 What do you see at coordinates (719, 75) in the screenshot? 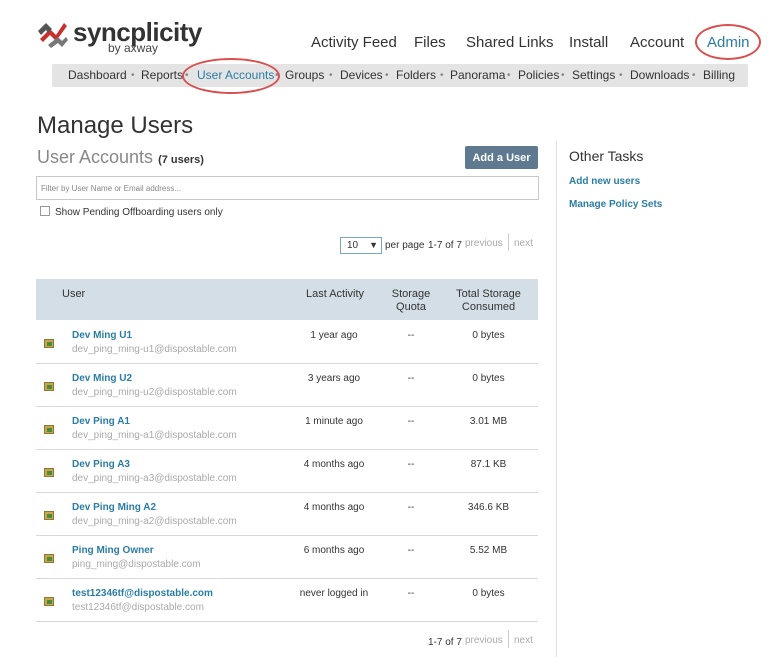
I see `subnav-billing: Billing` at bounding box center [719, 75].